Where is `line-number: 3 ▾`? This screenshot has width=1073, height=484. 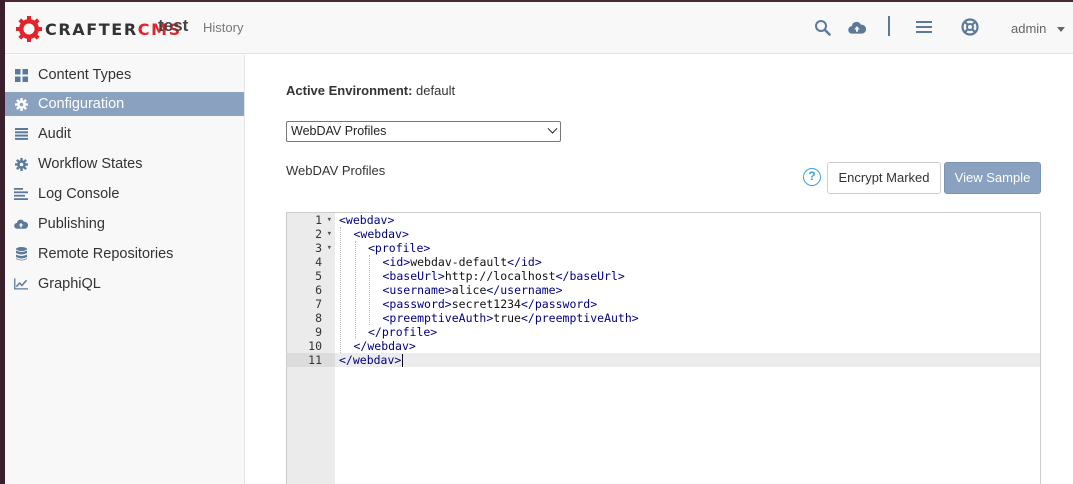
line-number: 3 ▾ is located at coordinates (311, 248).